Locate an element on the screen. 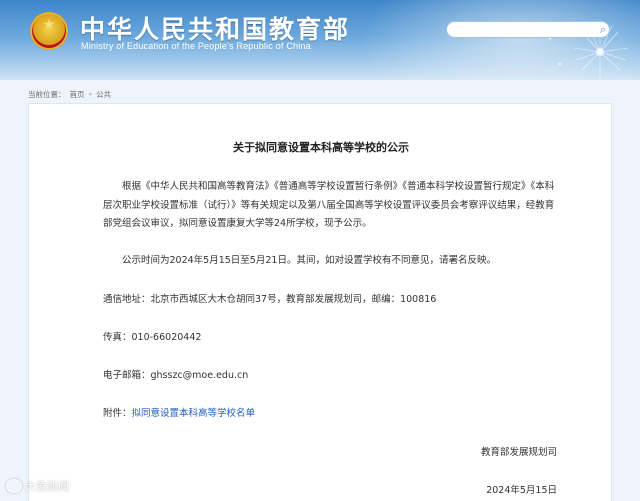 The width and height of the screenshot is (640, 501). breadcrumb: 当前位置： 首页 » 公共 is located at coordinates (69, 94).